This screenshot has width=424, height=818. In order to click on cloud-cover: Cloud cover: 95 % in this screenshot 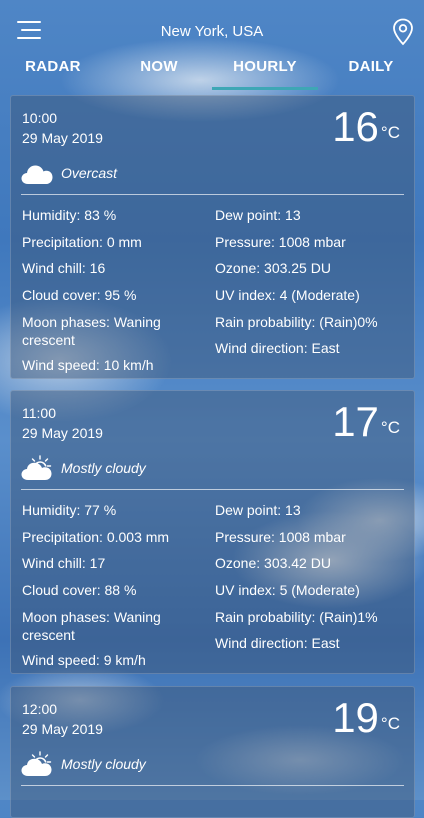, I will do `click(79, 295)`.